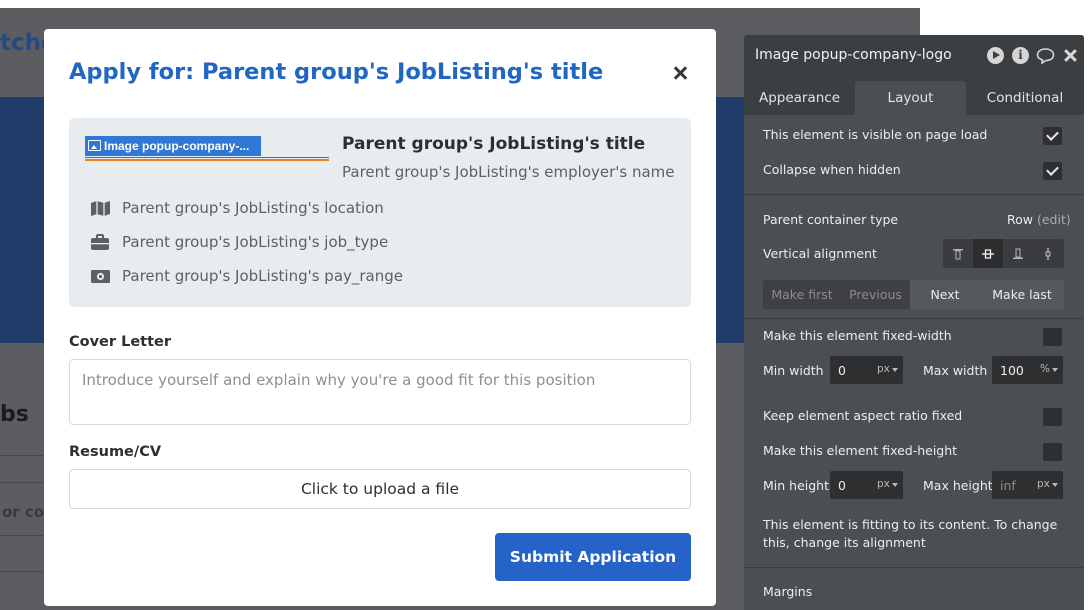 The width and height of the screenshot is (1091, 610). I want to click on cover-letter-label: Cover Letter, so click(120, 342).